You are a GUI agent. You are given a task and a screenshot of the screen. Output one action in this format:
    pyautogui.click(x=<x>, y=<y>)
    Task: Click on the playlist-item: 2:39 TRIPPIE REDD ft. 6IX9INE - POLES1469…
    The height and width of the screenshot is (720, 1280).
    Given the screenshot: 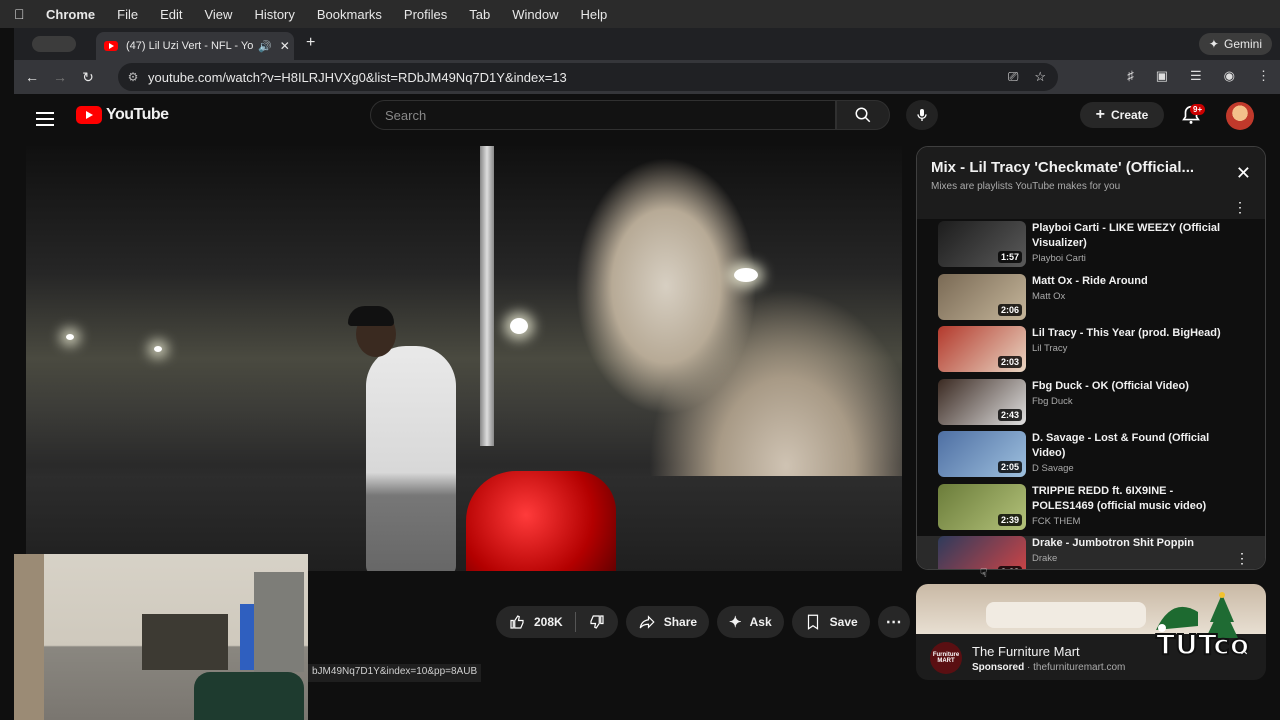 What is the action you would take?
    pyautogui.click(x=1091, y=510)
    